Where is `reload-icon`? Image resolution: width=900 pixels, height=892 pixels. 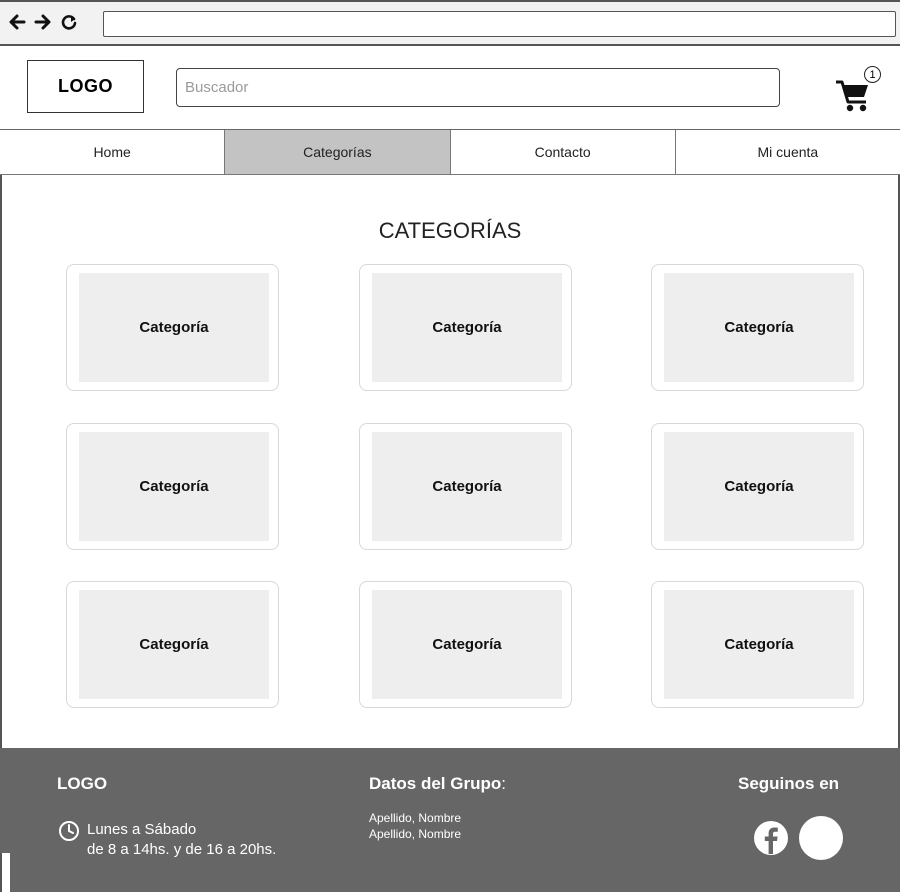 reload-icon is located at coordinates (69, 22).